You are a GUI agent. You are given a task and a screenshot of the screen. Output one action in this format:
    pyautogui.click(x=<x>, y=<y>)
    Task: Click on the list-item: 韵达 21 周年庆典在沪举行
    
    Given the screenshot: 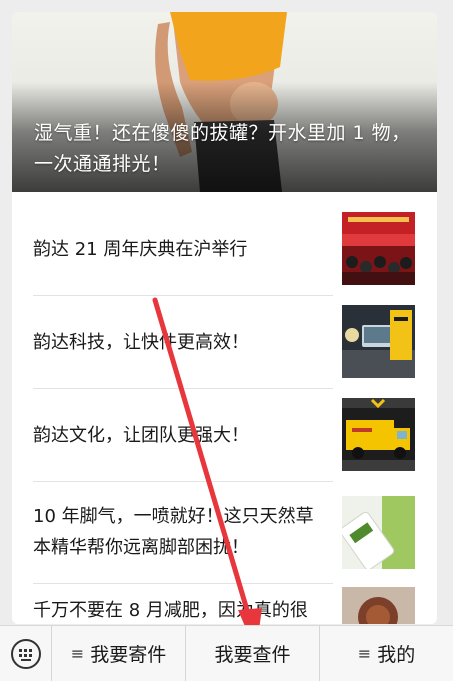 What is the action you would take?
    pyautogui.click(x=227, y=254)
    